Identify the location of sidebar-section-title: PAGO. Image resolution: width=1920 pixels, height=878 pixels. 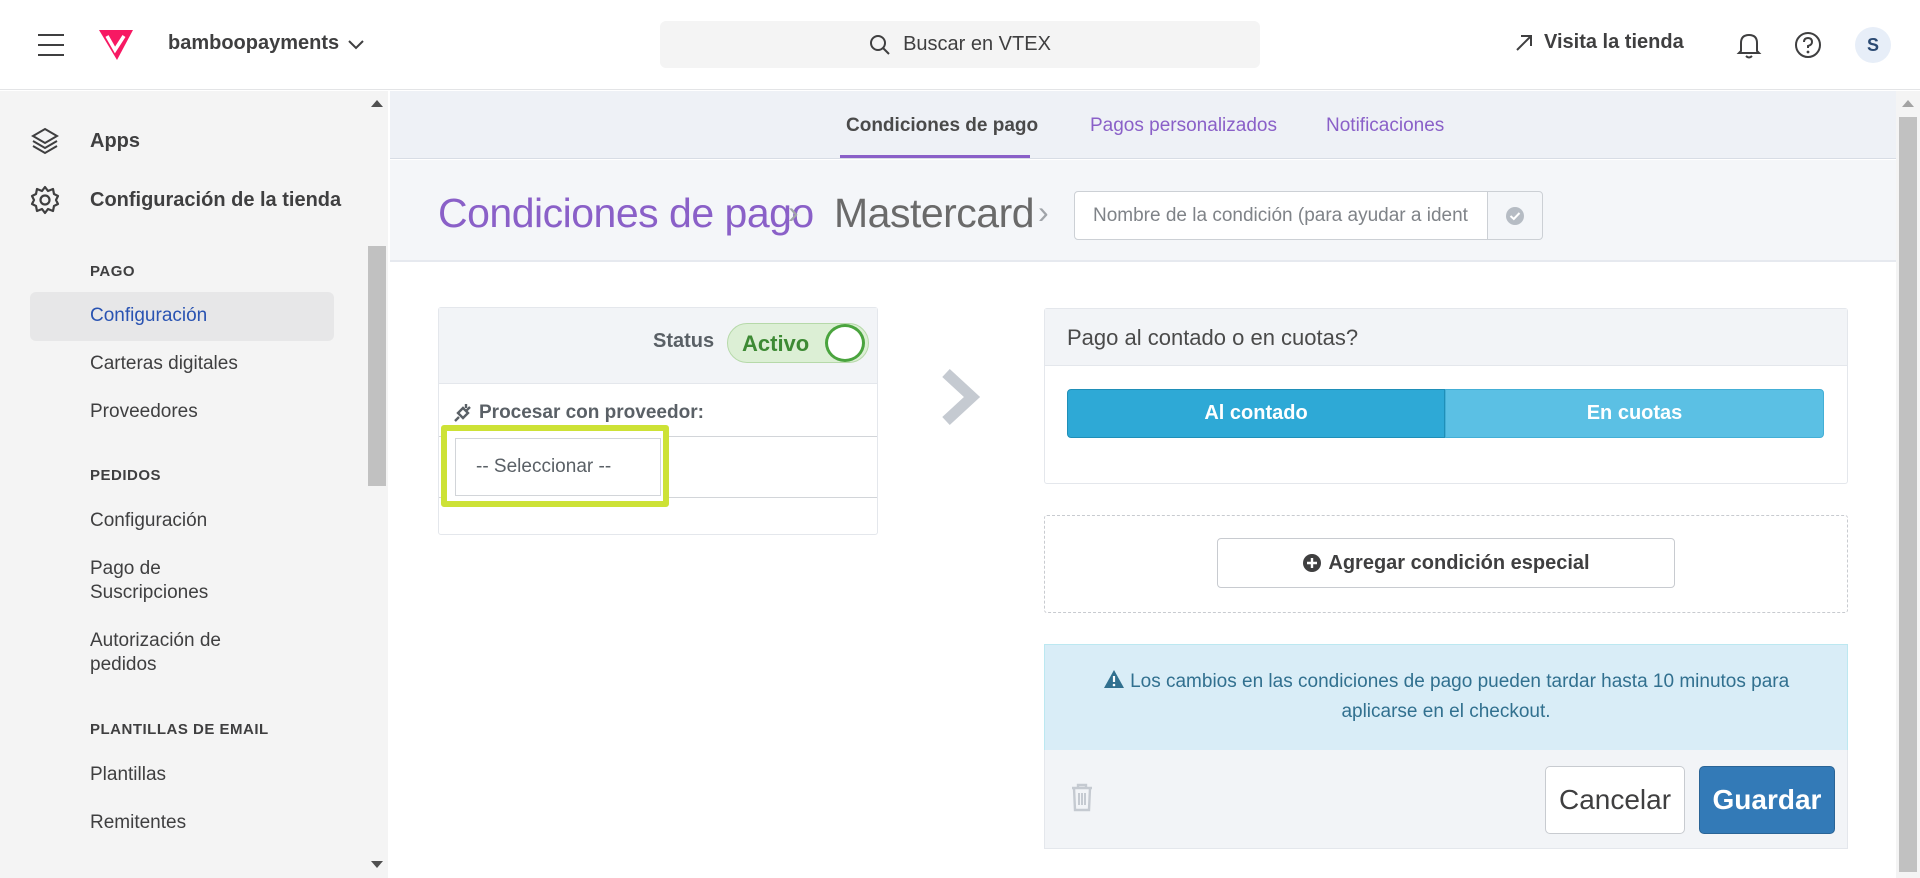
(113, 271).